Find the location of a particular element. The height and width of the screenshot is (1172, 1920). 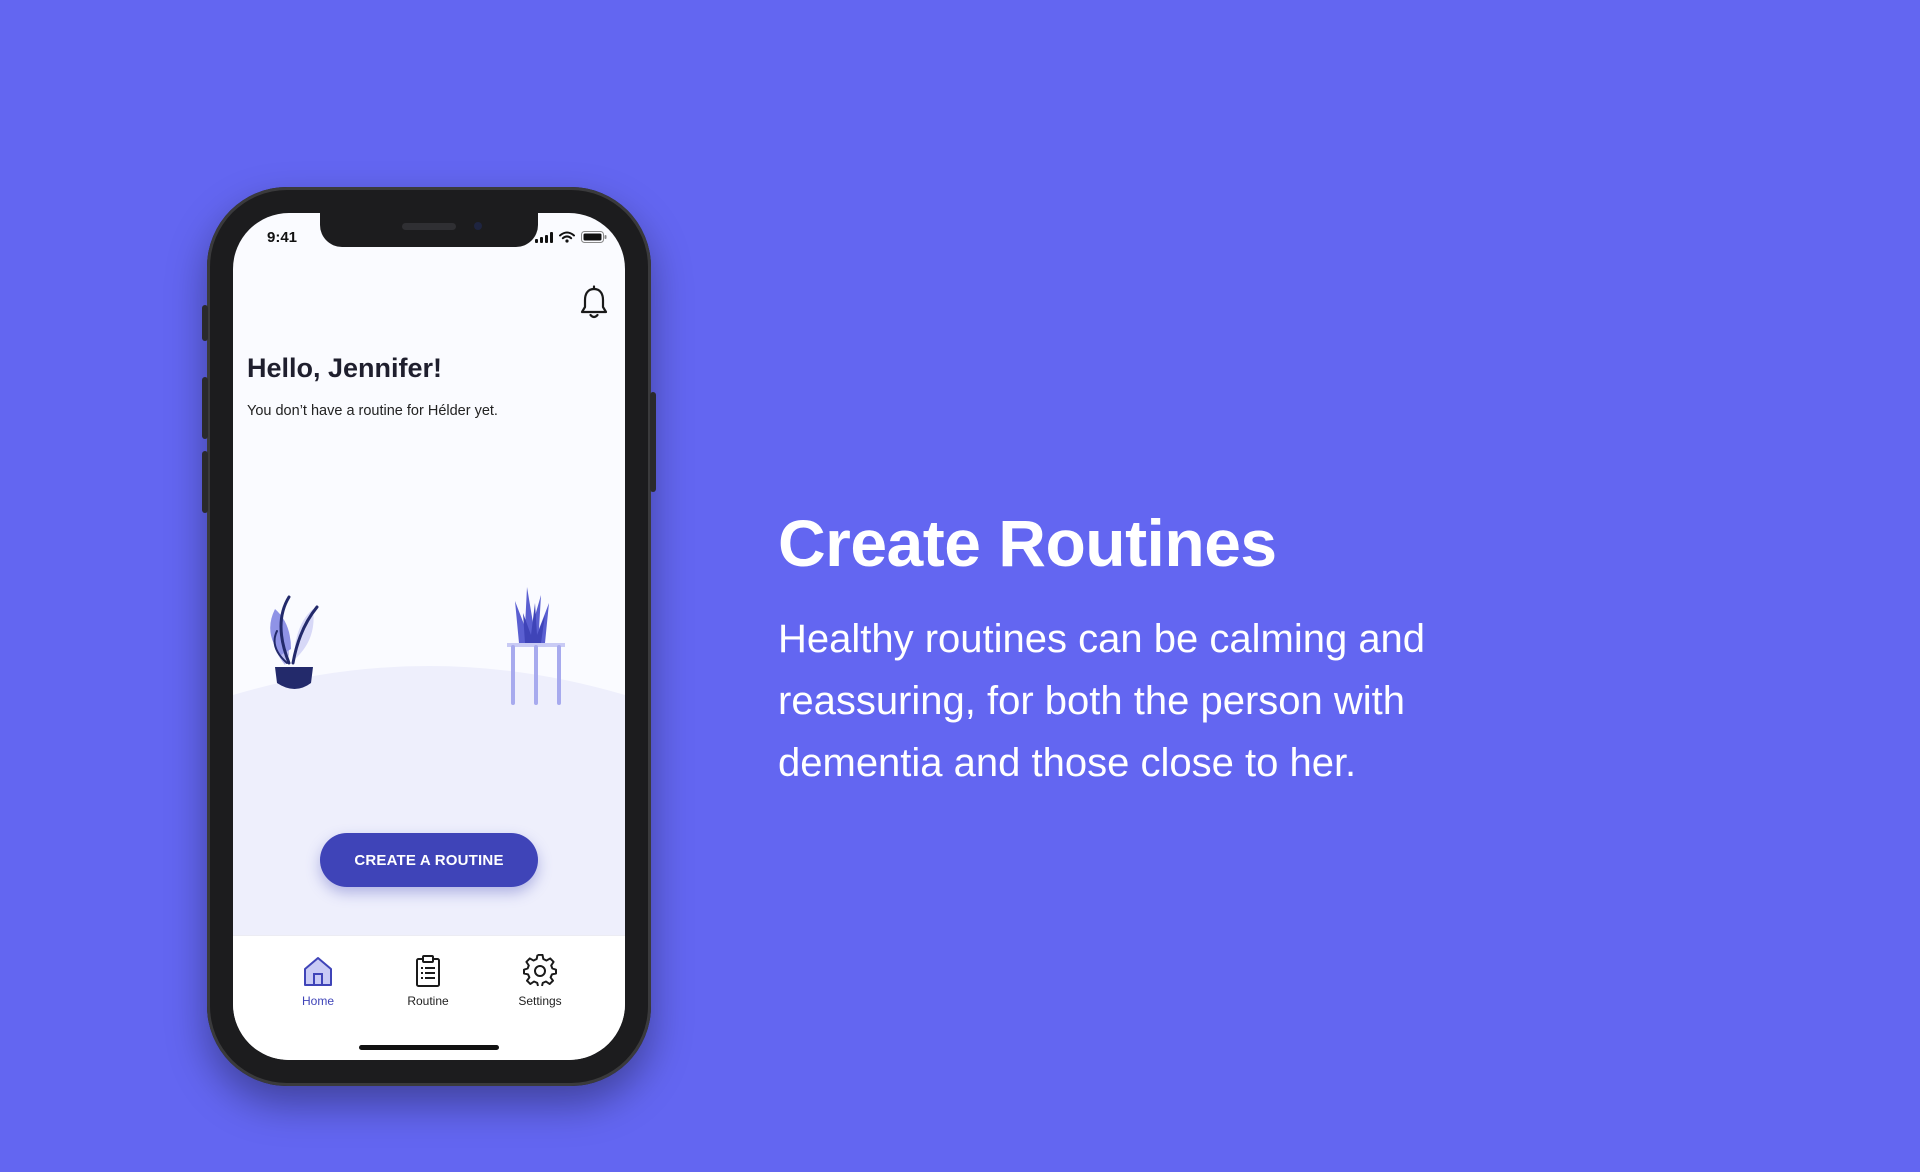

wifi-icon is located at coordinates (567, 237).